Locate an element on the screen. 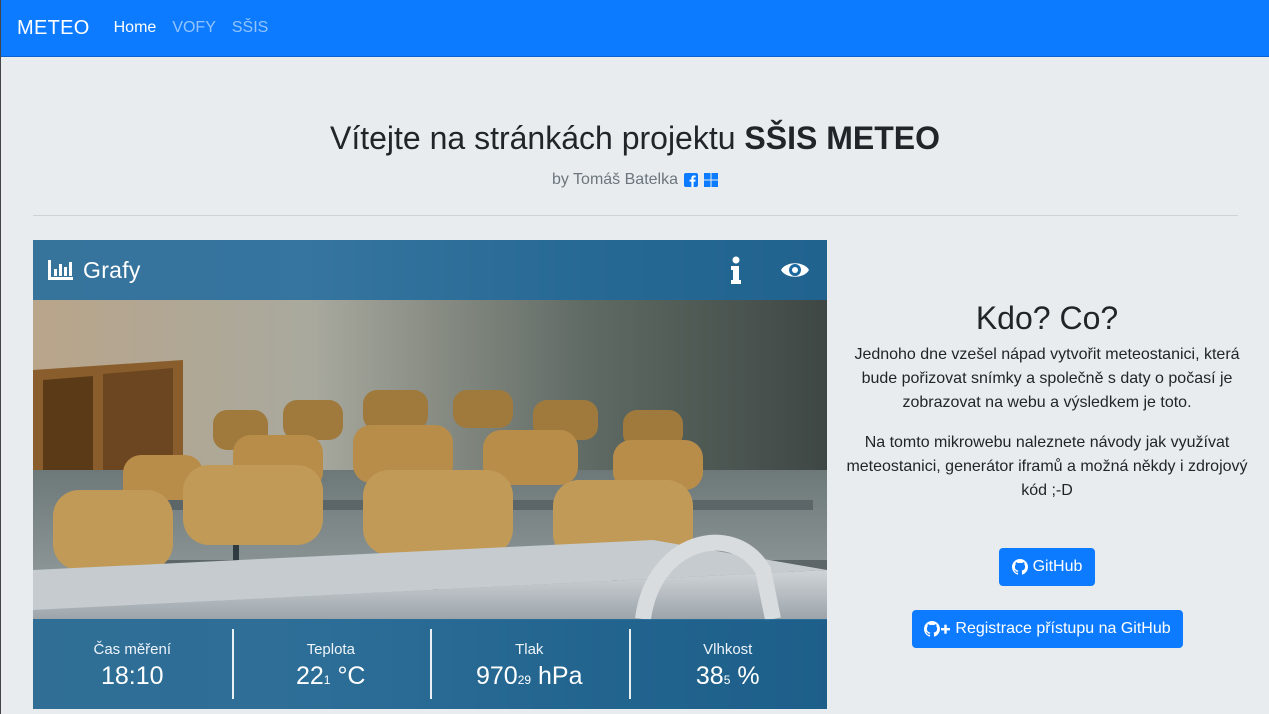 This screenshot has height=714, width=1269. stat-temperature: Teplota 221 °C is located at coordinates (331, 664).